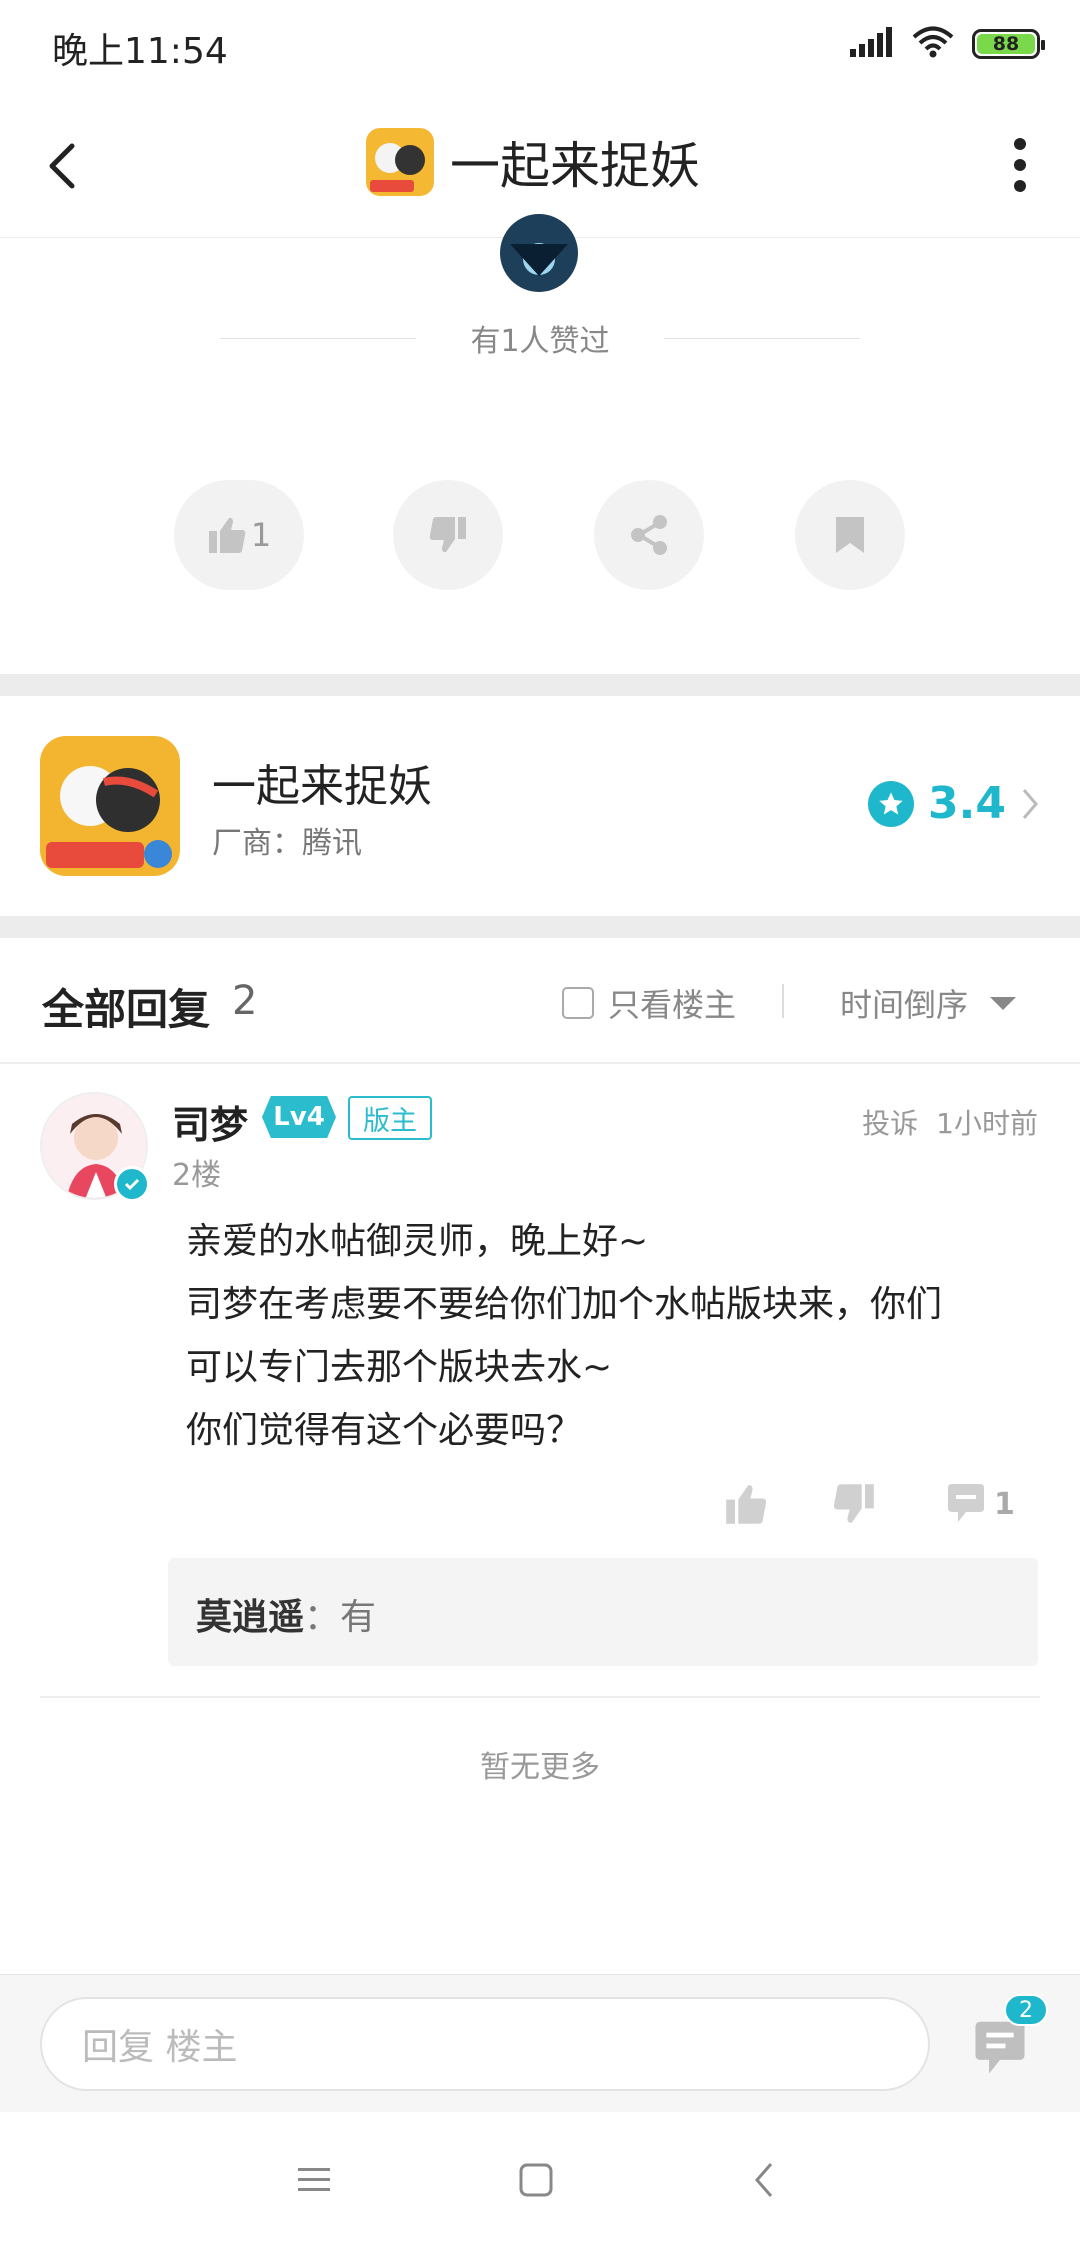 This screenshot has width=1080, height=2244. Describe the element at coordinates (540, 1767) in the screenshot. I see `no-more-text: 暂无更多` at that location.